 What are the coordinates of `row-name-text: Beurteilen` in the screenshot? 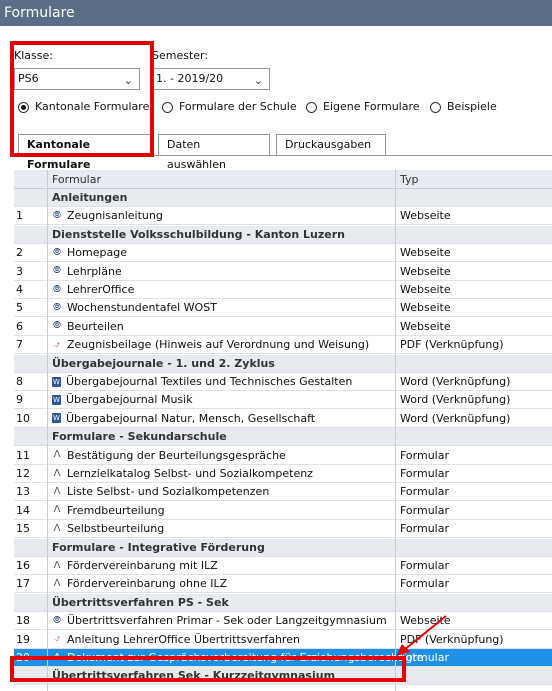 It's located at (95, 326).